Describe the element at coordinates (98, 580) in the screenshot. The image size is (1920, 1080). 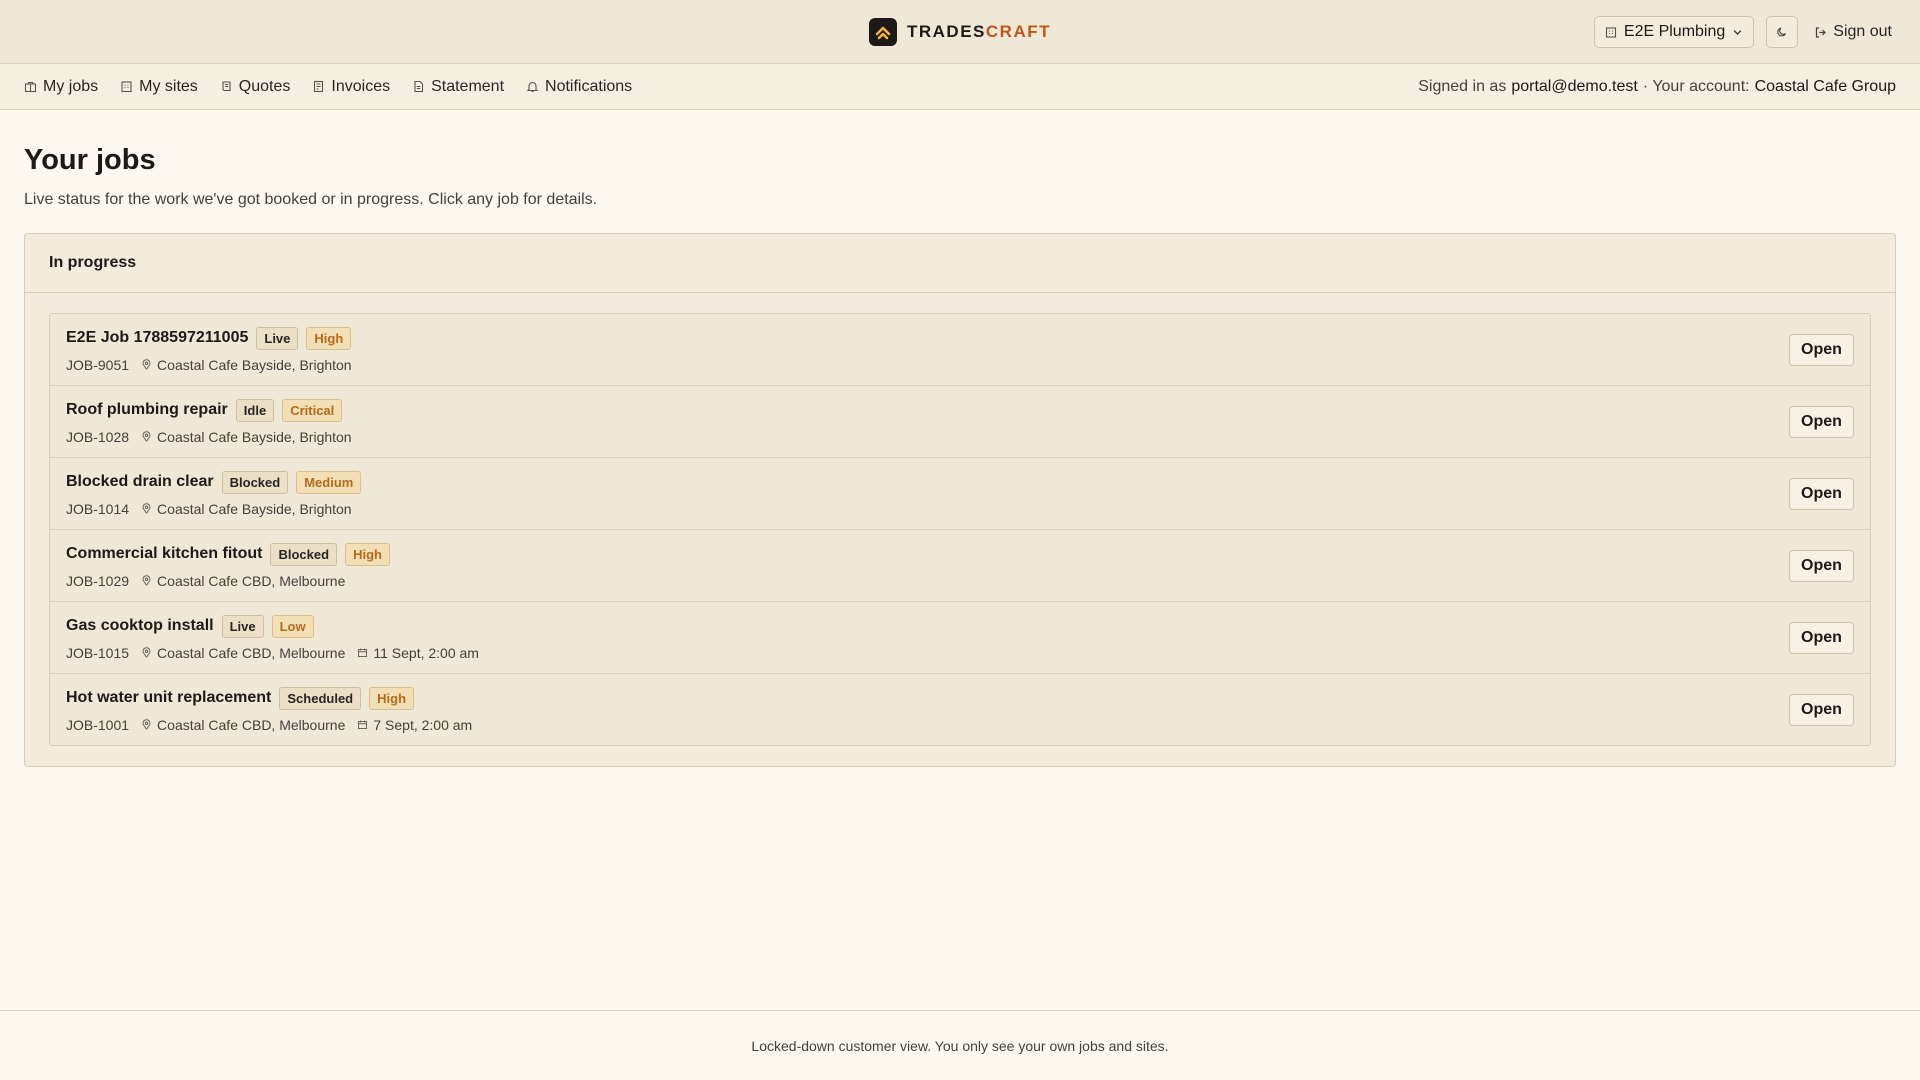
I see `job-id: JOB-1029` at that location.